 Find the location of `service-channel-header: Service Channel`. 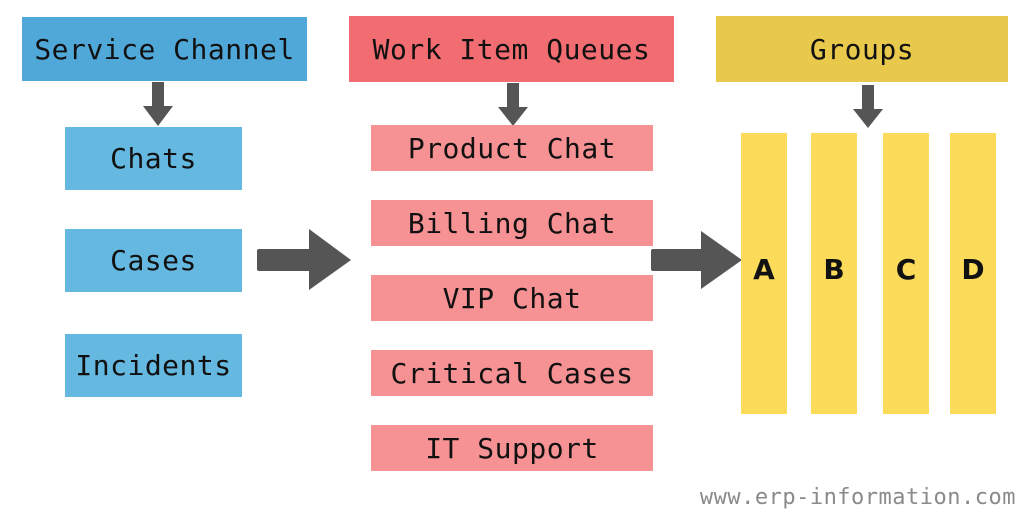

service-channel-header: Service Channel is located at coordinates (164, 49).